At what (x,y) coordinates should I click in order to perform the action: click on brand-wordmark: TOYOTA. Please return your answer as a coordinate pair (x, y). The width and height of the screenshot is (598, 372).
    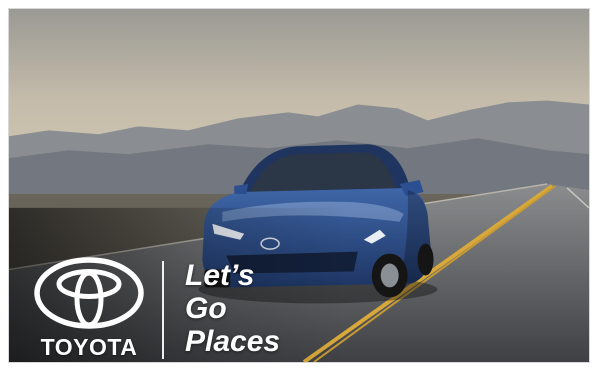
    Looking at the image, I should click on (89, 347).